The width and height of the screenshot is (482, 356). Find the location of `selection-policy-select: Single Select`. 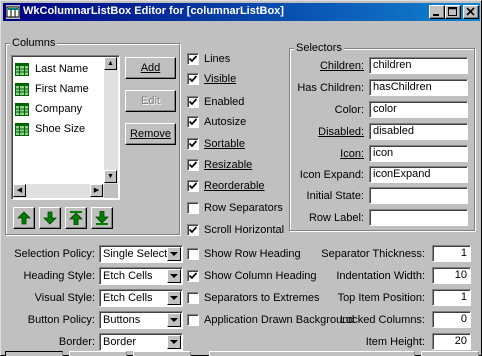

selection-policy-select: Single Select is located at coordinates (141, 254).